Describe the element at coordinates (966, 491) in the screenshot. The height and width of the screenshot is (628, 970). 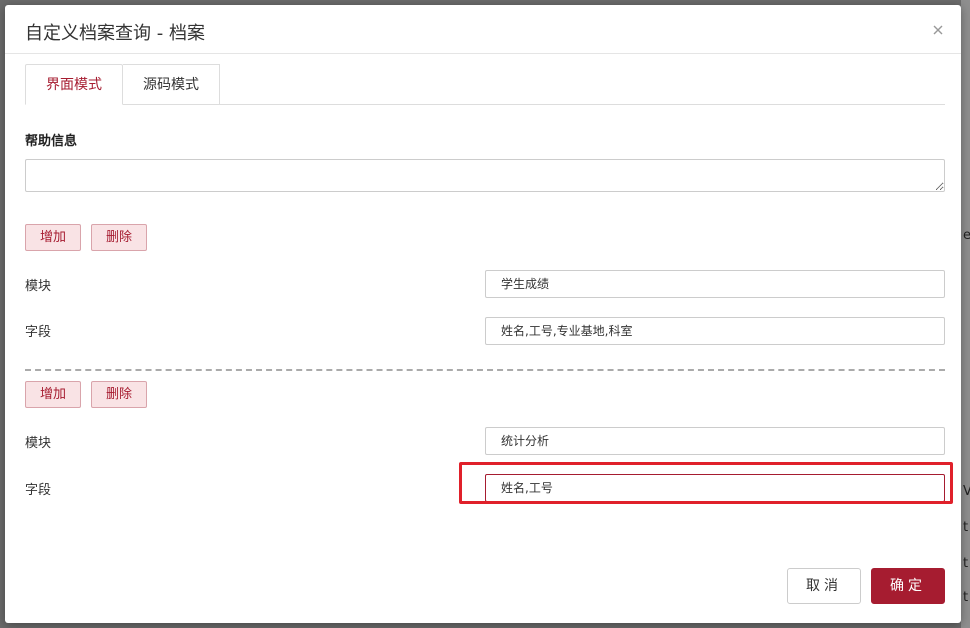
I see `background-text: V` at that location.